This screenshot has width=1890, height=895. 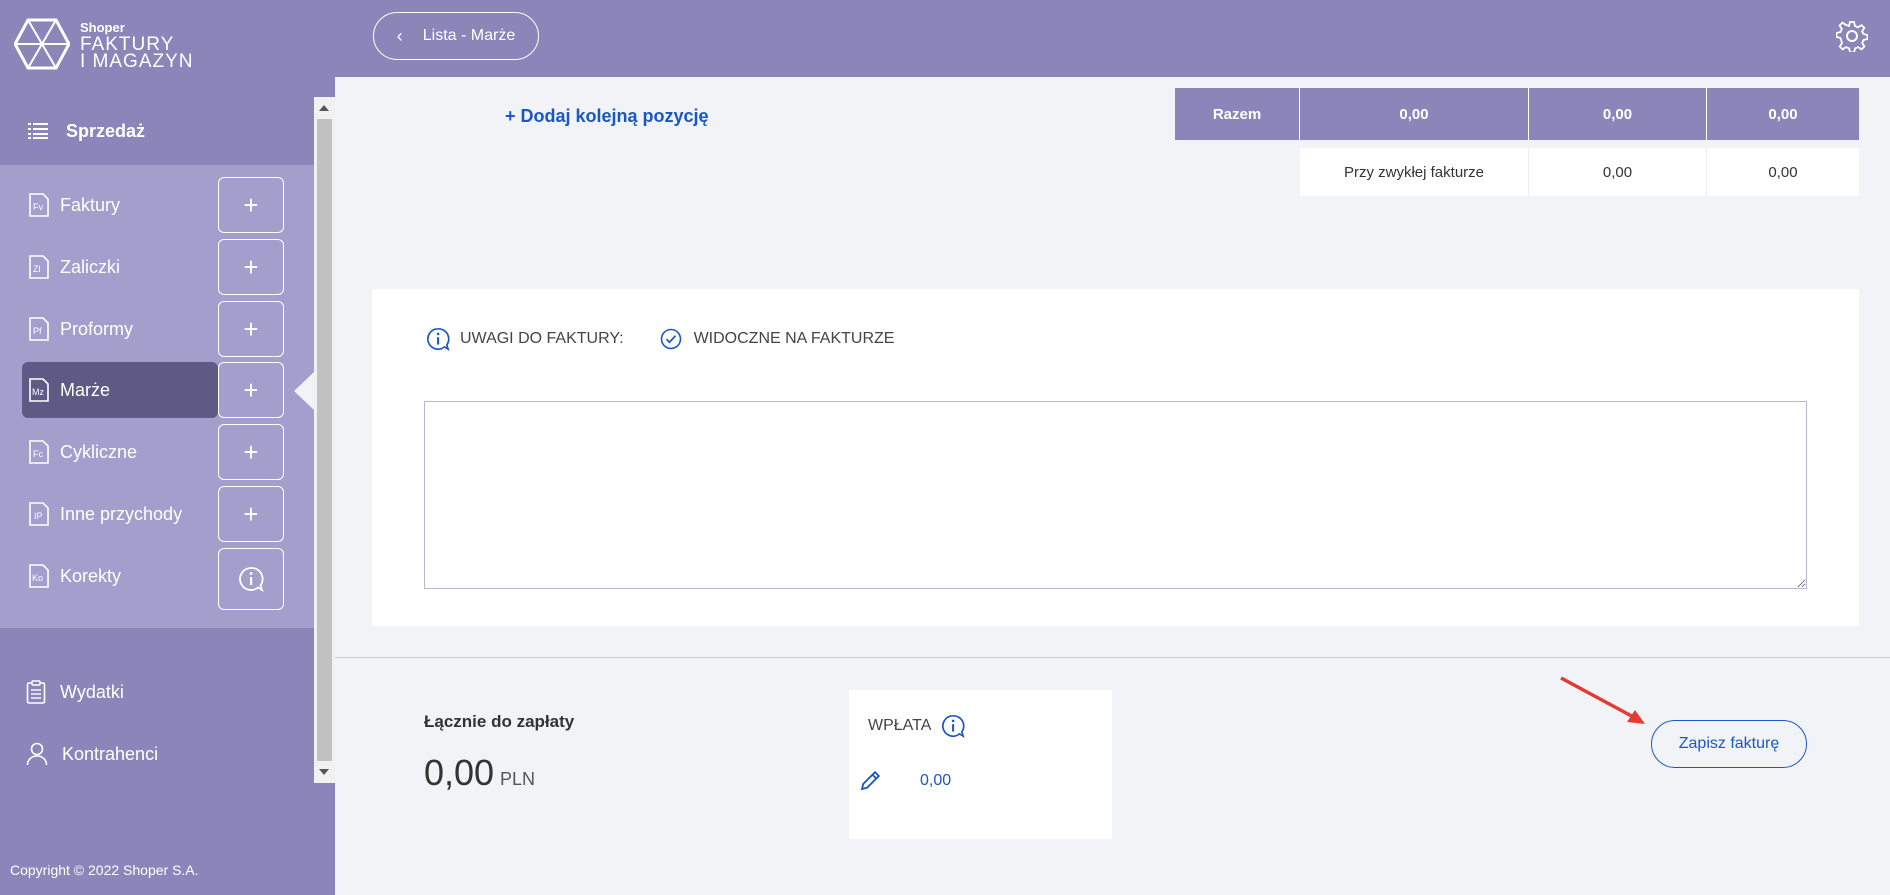 I want to click on sidebar-item-faktury: Fv Faktury, so click(x=120, y=205).